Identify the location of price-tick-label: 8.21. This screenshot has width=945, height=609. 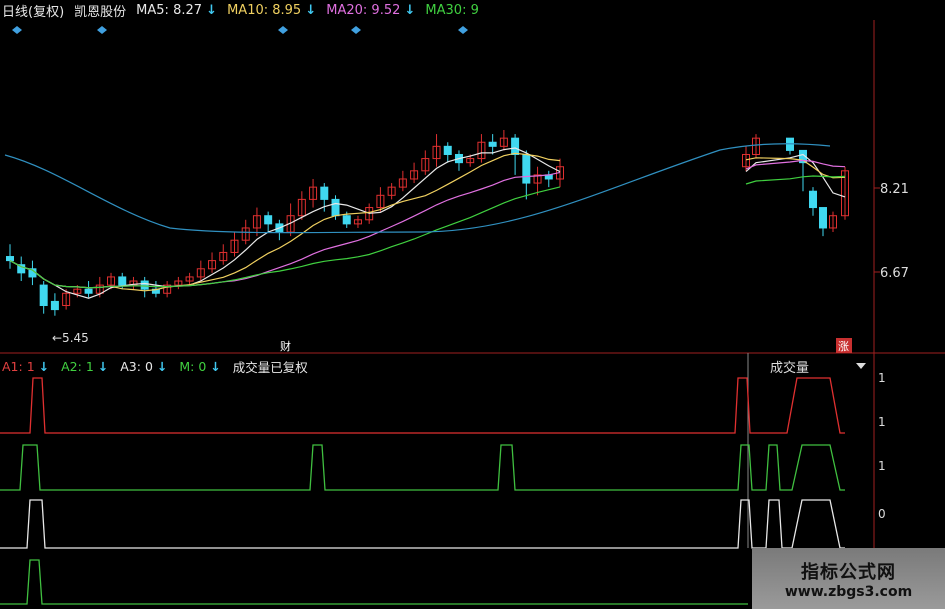
(894, 189).